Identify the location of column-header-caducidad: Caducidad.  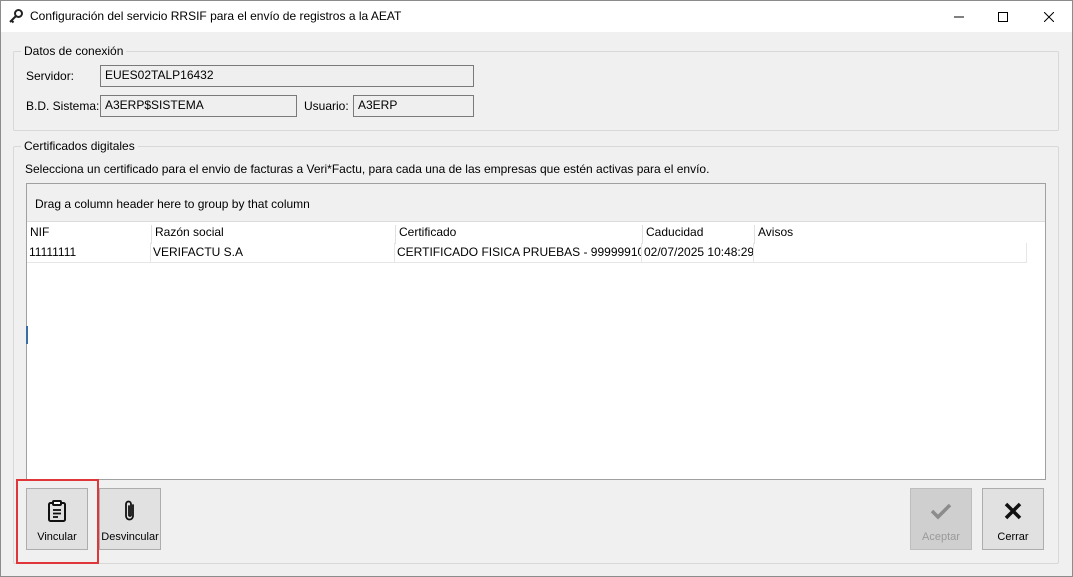
(698, 234).